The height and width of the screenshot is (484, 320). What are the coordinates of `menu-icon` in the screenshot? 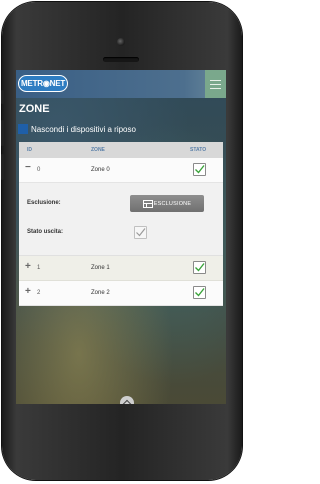 It's located at (215, 80).